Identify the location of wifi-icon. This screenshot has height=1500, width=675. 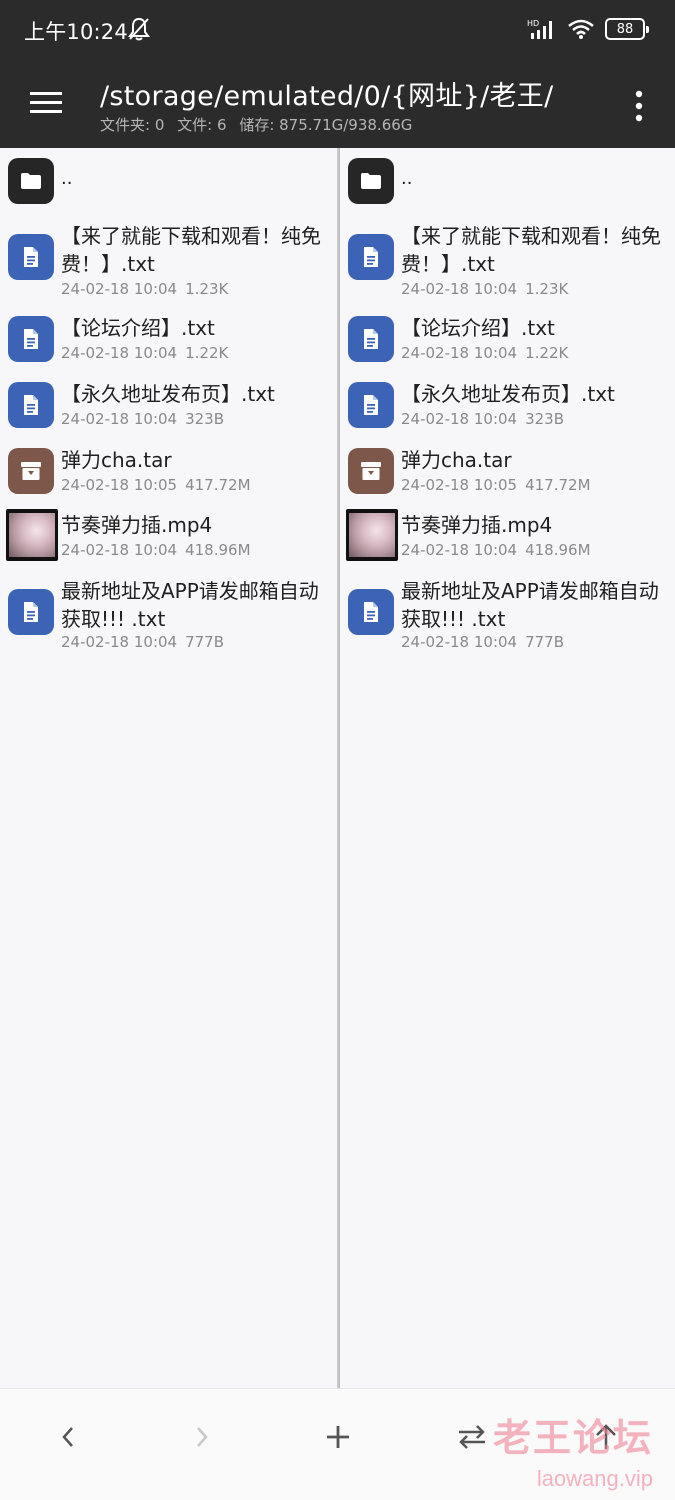
(581, 29).